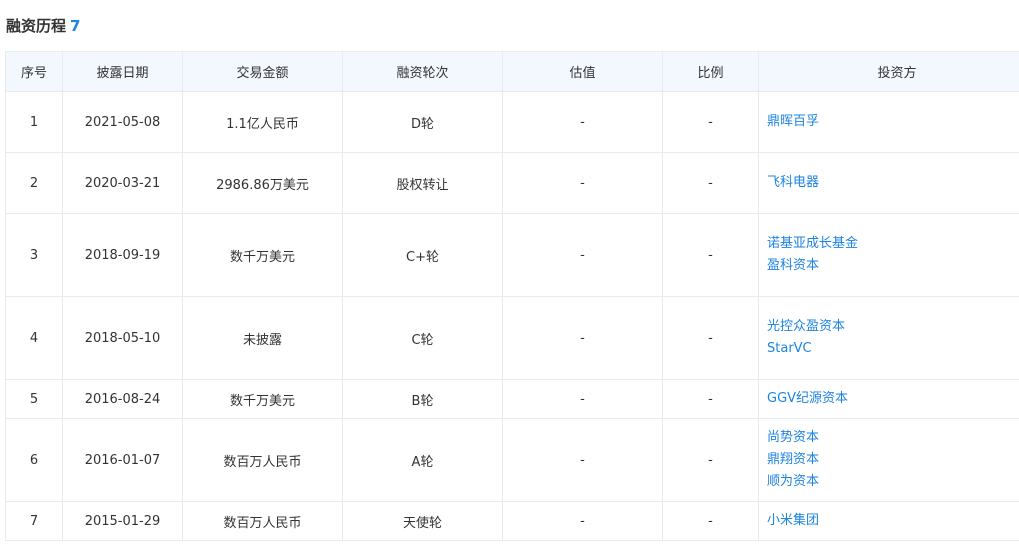 Image resolution: width=1019 pixels, height=544 pixels. Describe the element at coordinates (262, 71) in the screenshot. I see `column-header: 交易金额` at that location.